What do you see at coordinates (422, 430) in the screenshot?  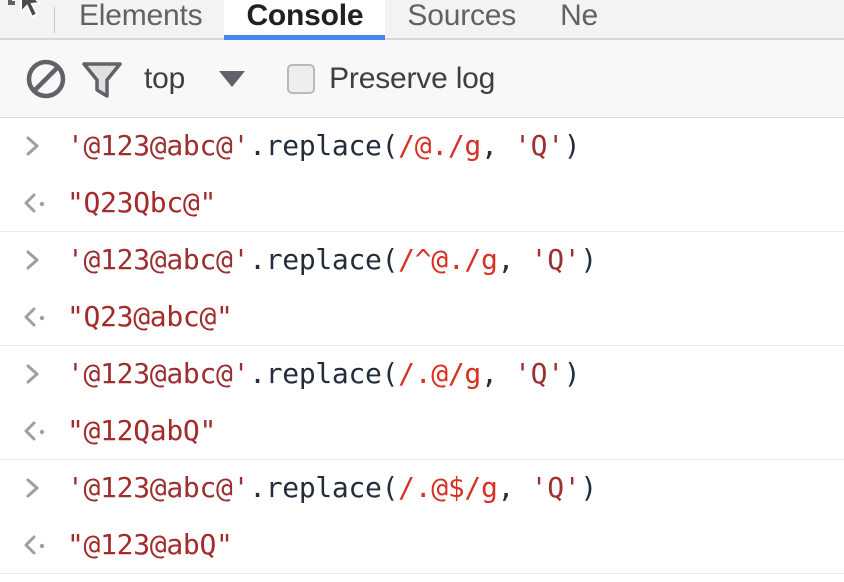 I see `console-output-row: "@12QabQ"` at bounding box center [422, 430].